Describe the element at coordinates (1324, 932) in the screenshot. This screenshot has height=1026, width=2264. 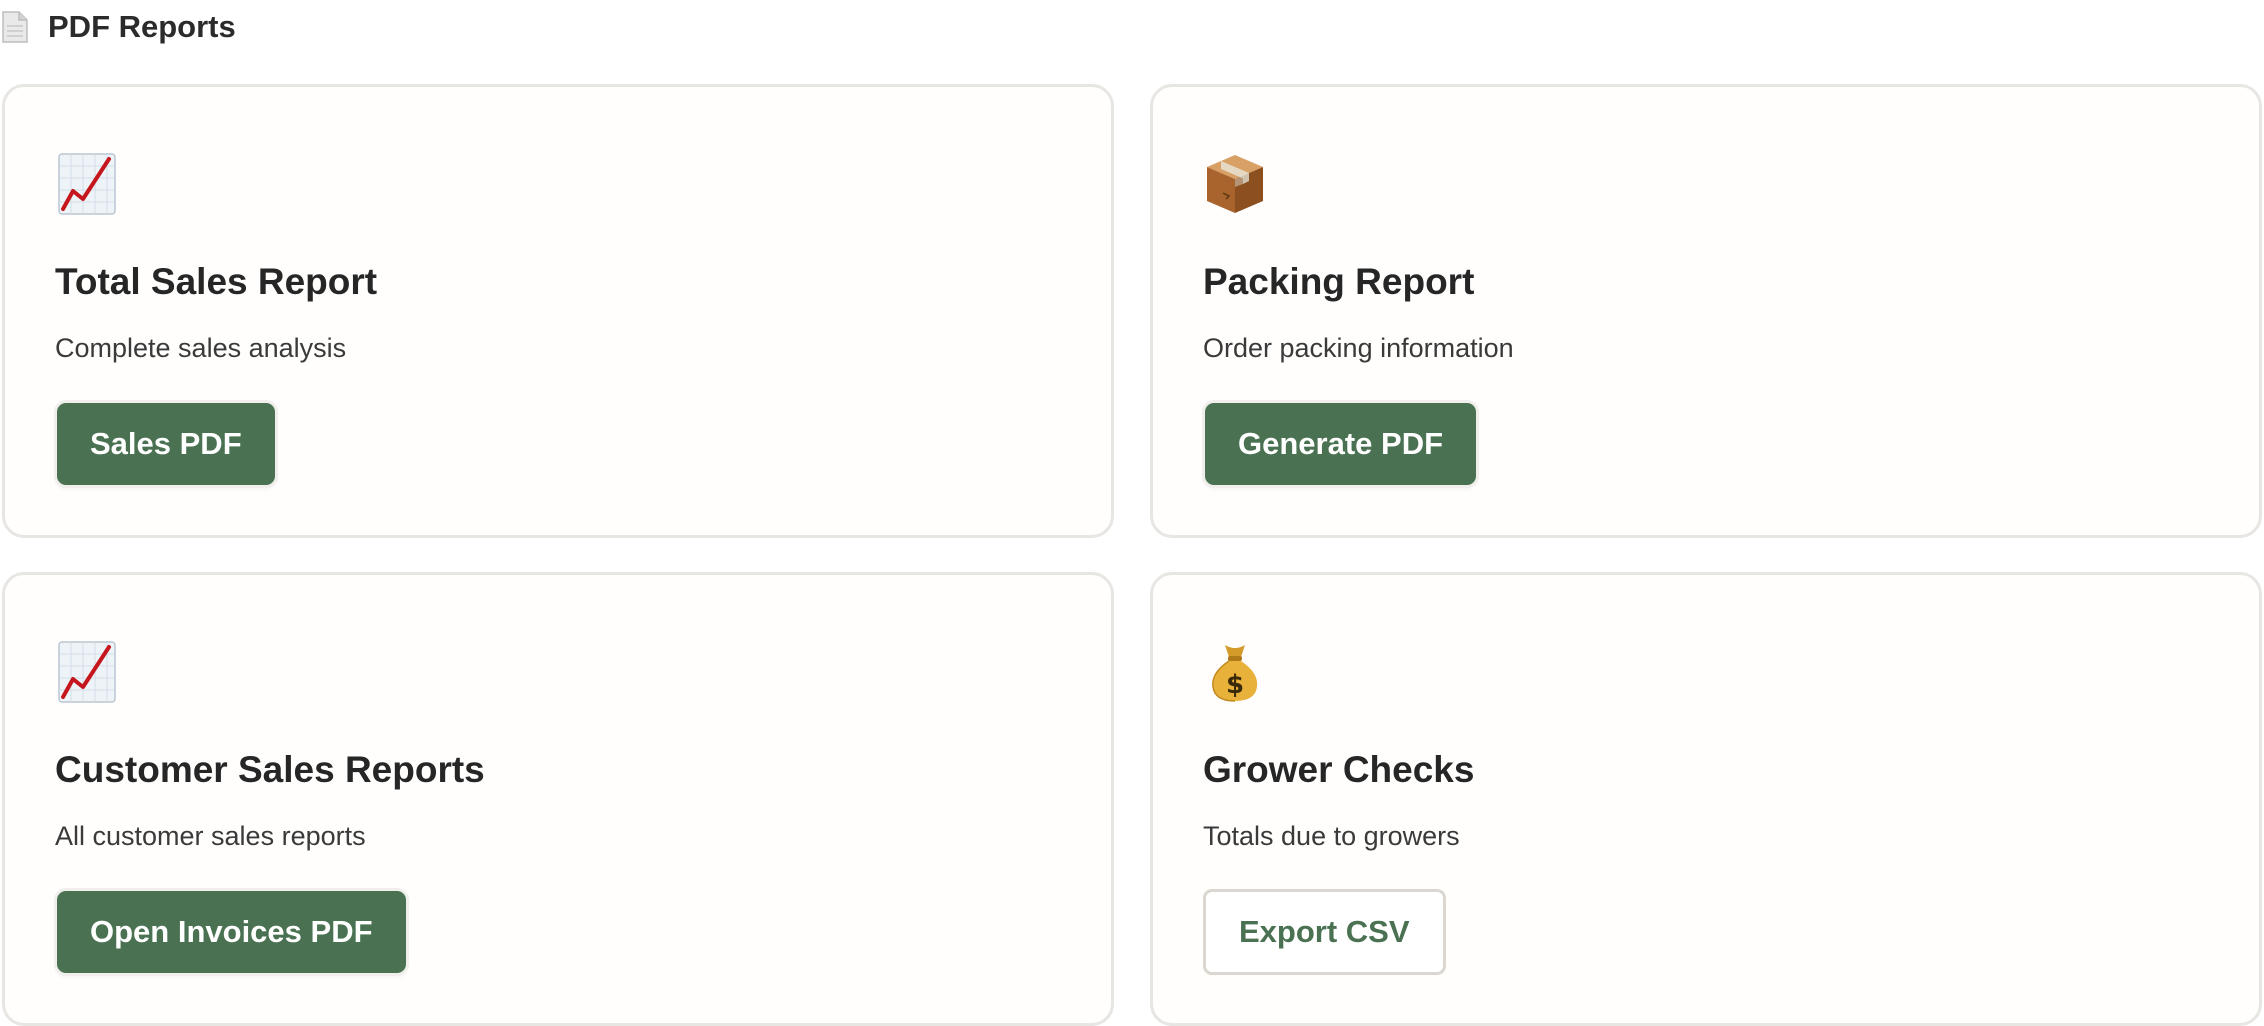
I see `export-csv-button: Export CSV` at that location.